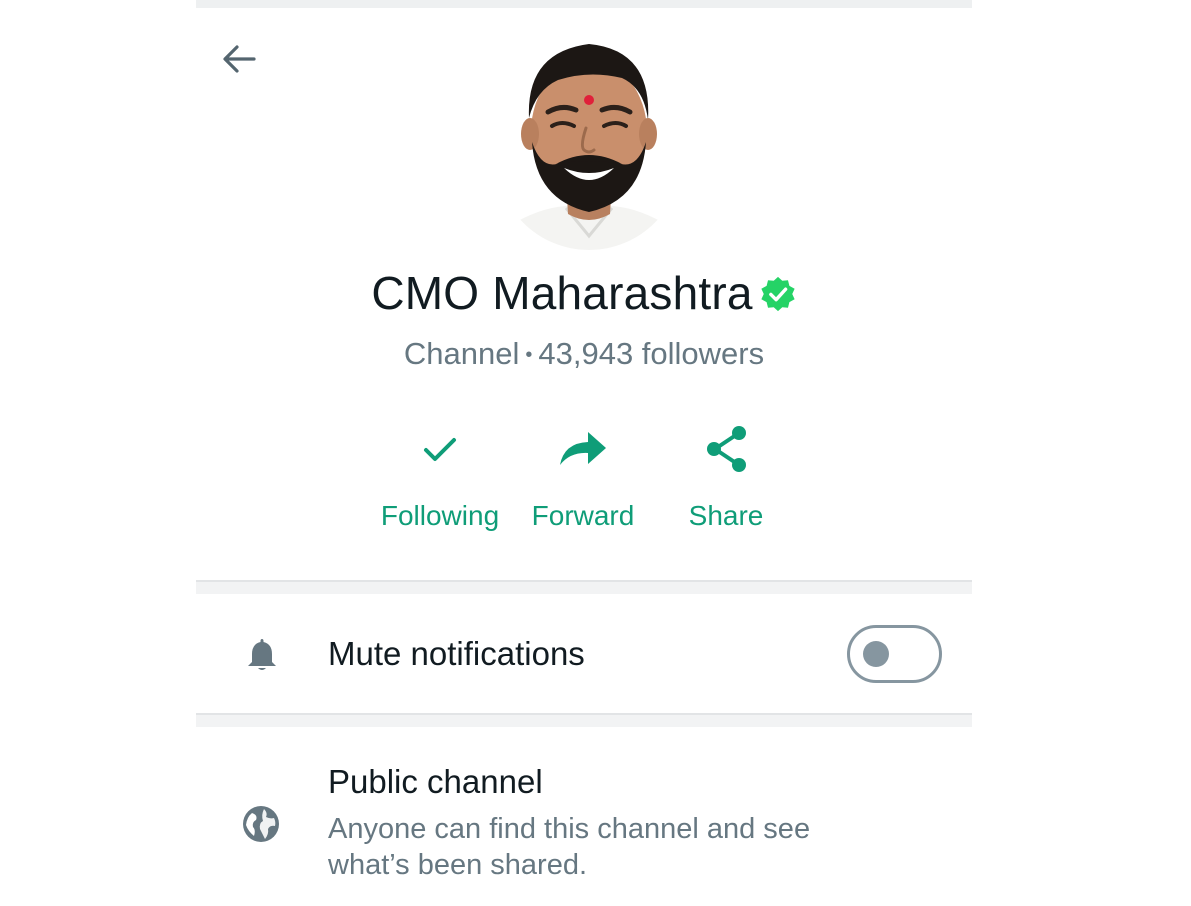  I want to click on channel-title-row: CMO Maharashtra, so click(584, 293).